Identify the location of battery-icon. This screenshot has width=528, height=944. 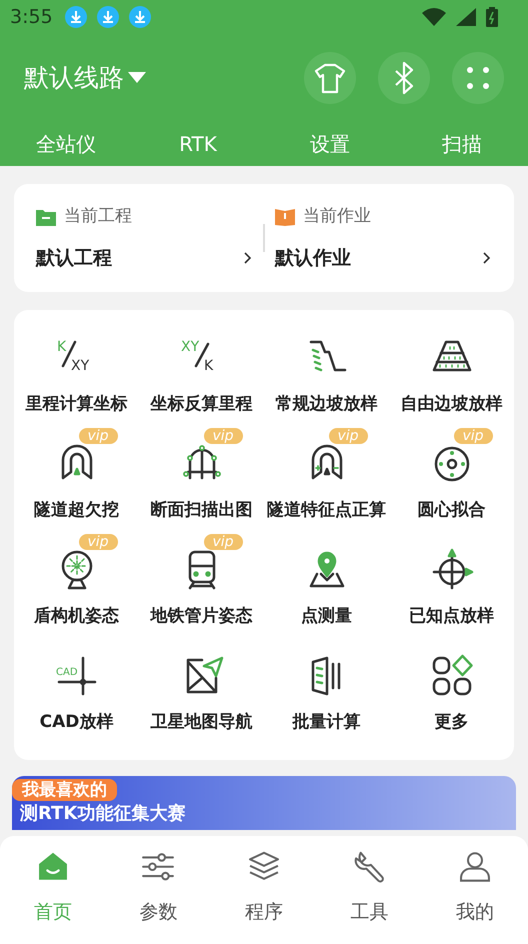
(492, 17).